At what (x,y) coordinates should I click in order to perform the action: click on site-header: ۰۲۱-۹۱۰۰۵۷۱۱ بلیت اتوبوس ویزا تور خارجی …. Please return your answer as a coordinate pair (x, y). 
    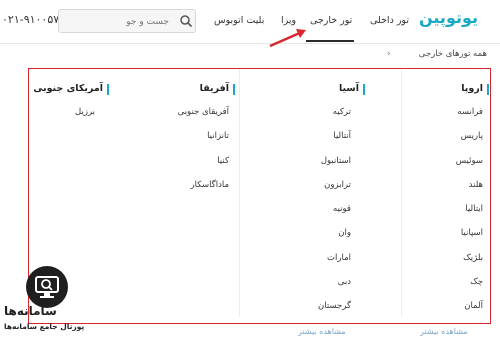
    Looking at the image, I should click on (250, 22).